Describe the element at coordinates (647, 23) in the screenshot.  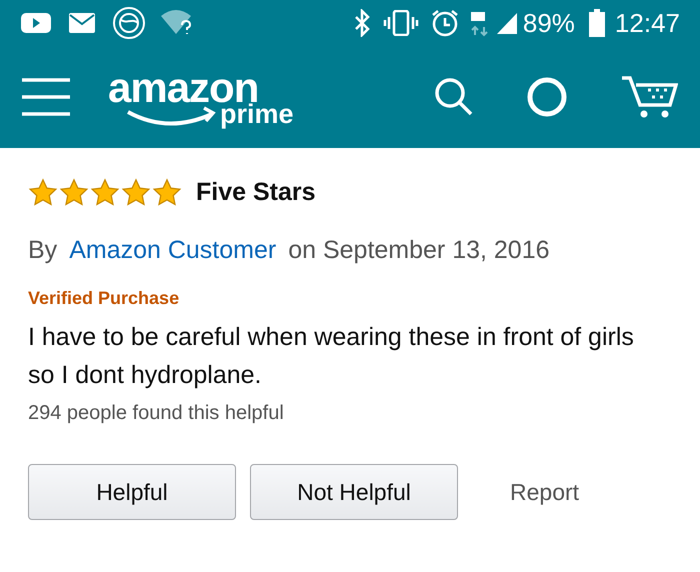
I see `clock: 12:47` at that location.